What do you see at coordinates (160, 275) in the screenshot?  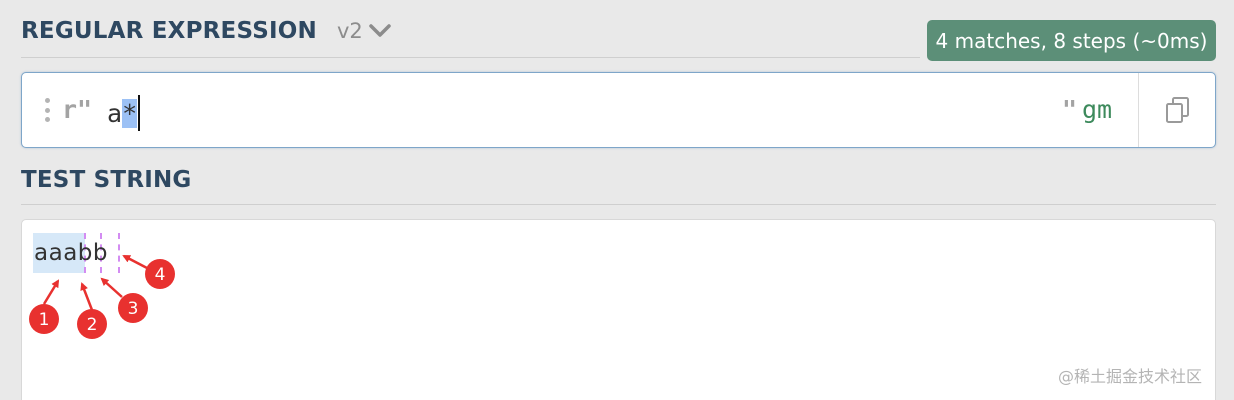 I see `annotation-label: 4` at bounding box center [160, 275].